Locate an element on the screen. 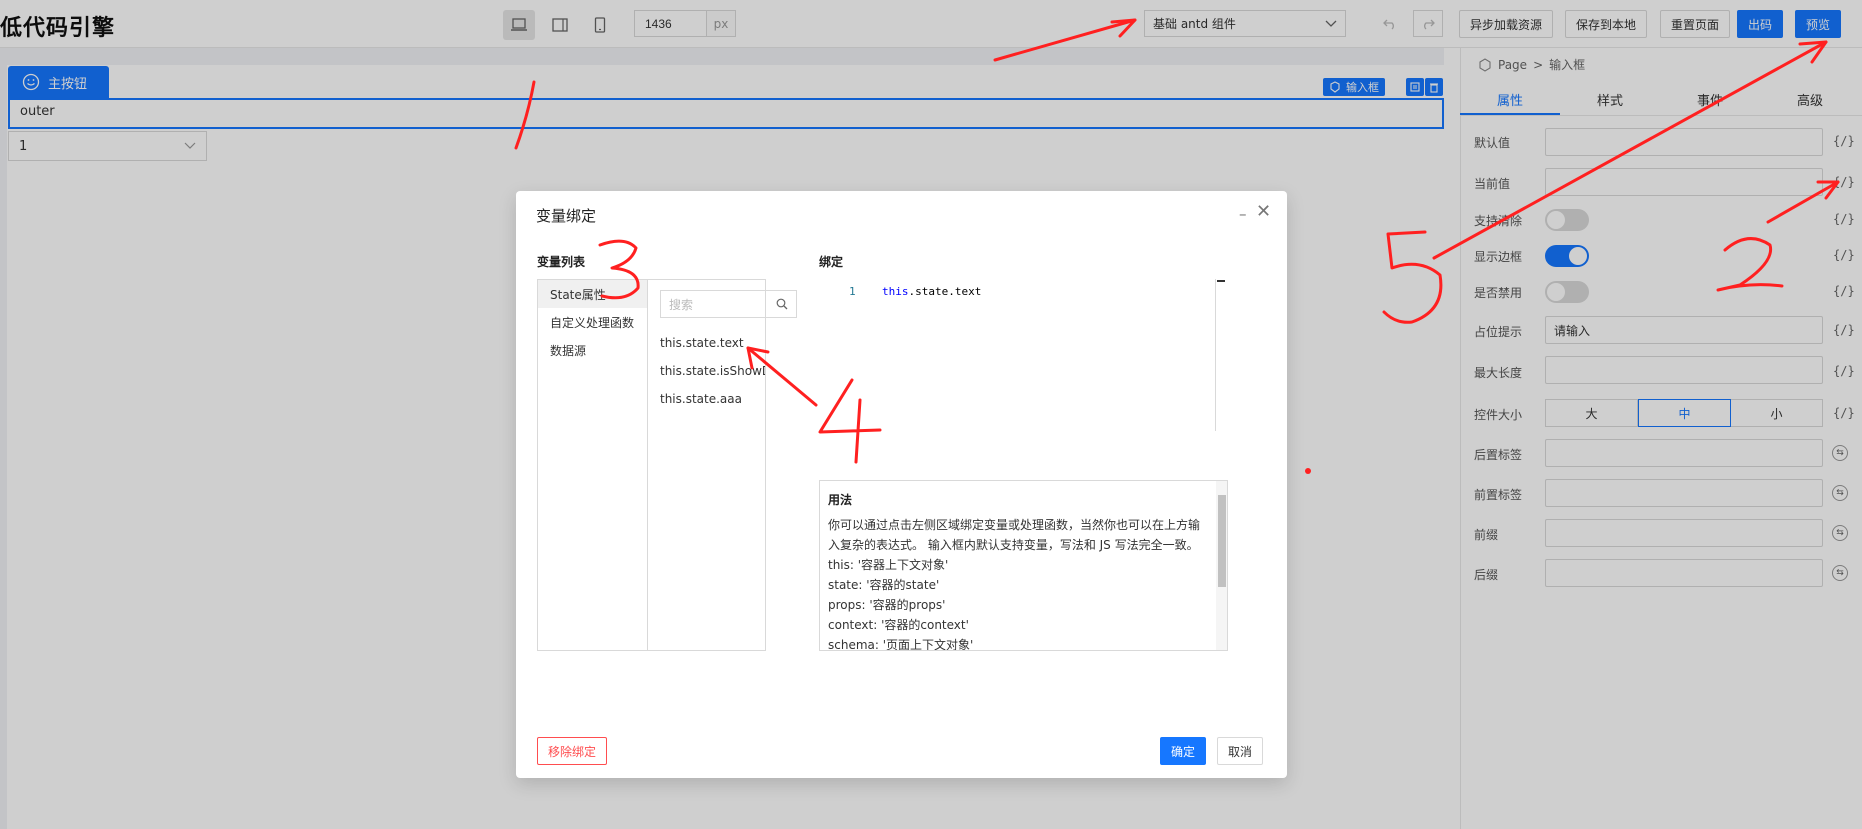  code-keyword: this is located at coordinates (895, 291).